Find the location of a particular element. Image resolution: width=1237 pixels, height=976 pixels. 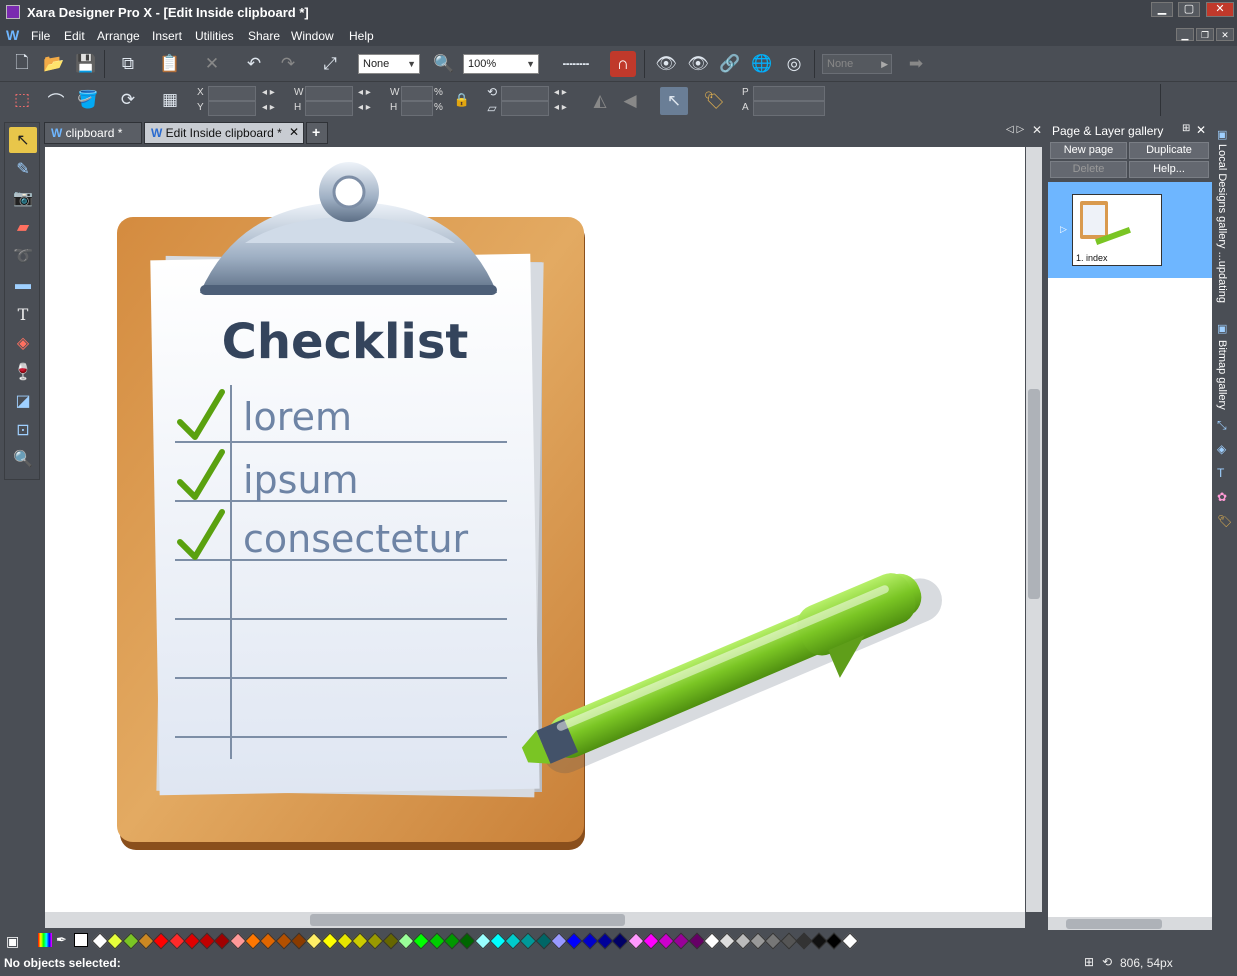

doc-minimize-button: ▁ is located at coordinates (1185, 34).